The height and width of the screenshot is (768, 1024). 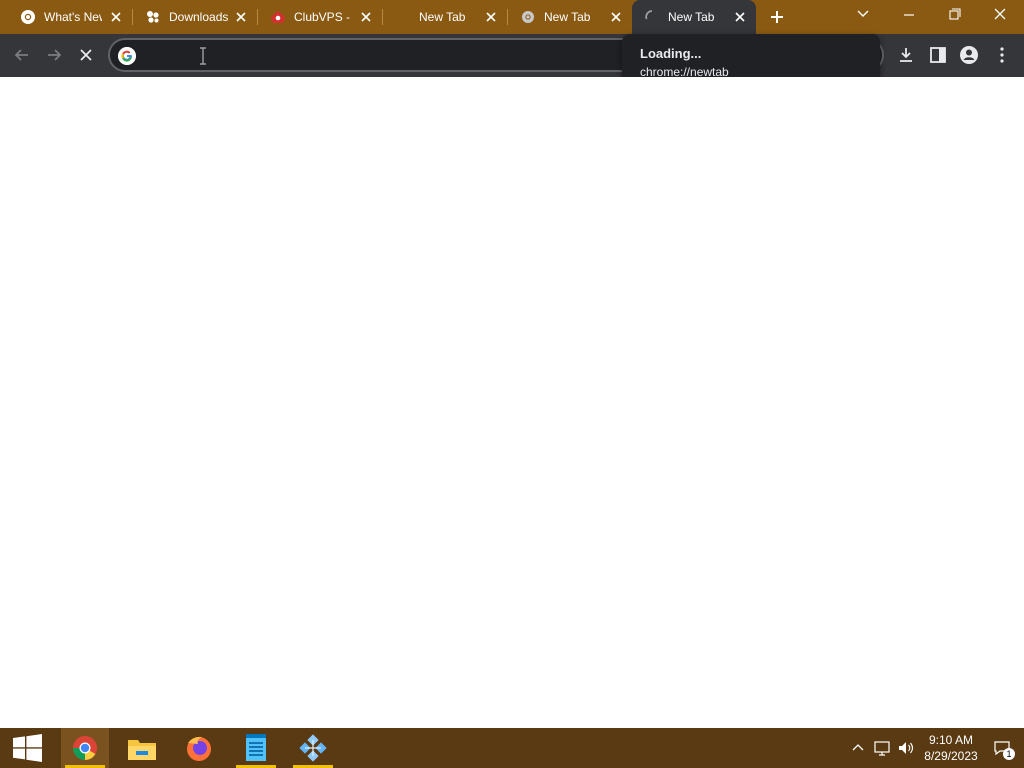 I want to click on tab-new-tab-active: New Tab, so click(x=694, y=17).